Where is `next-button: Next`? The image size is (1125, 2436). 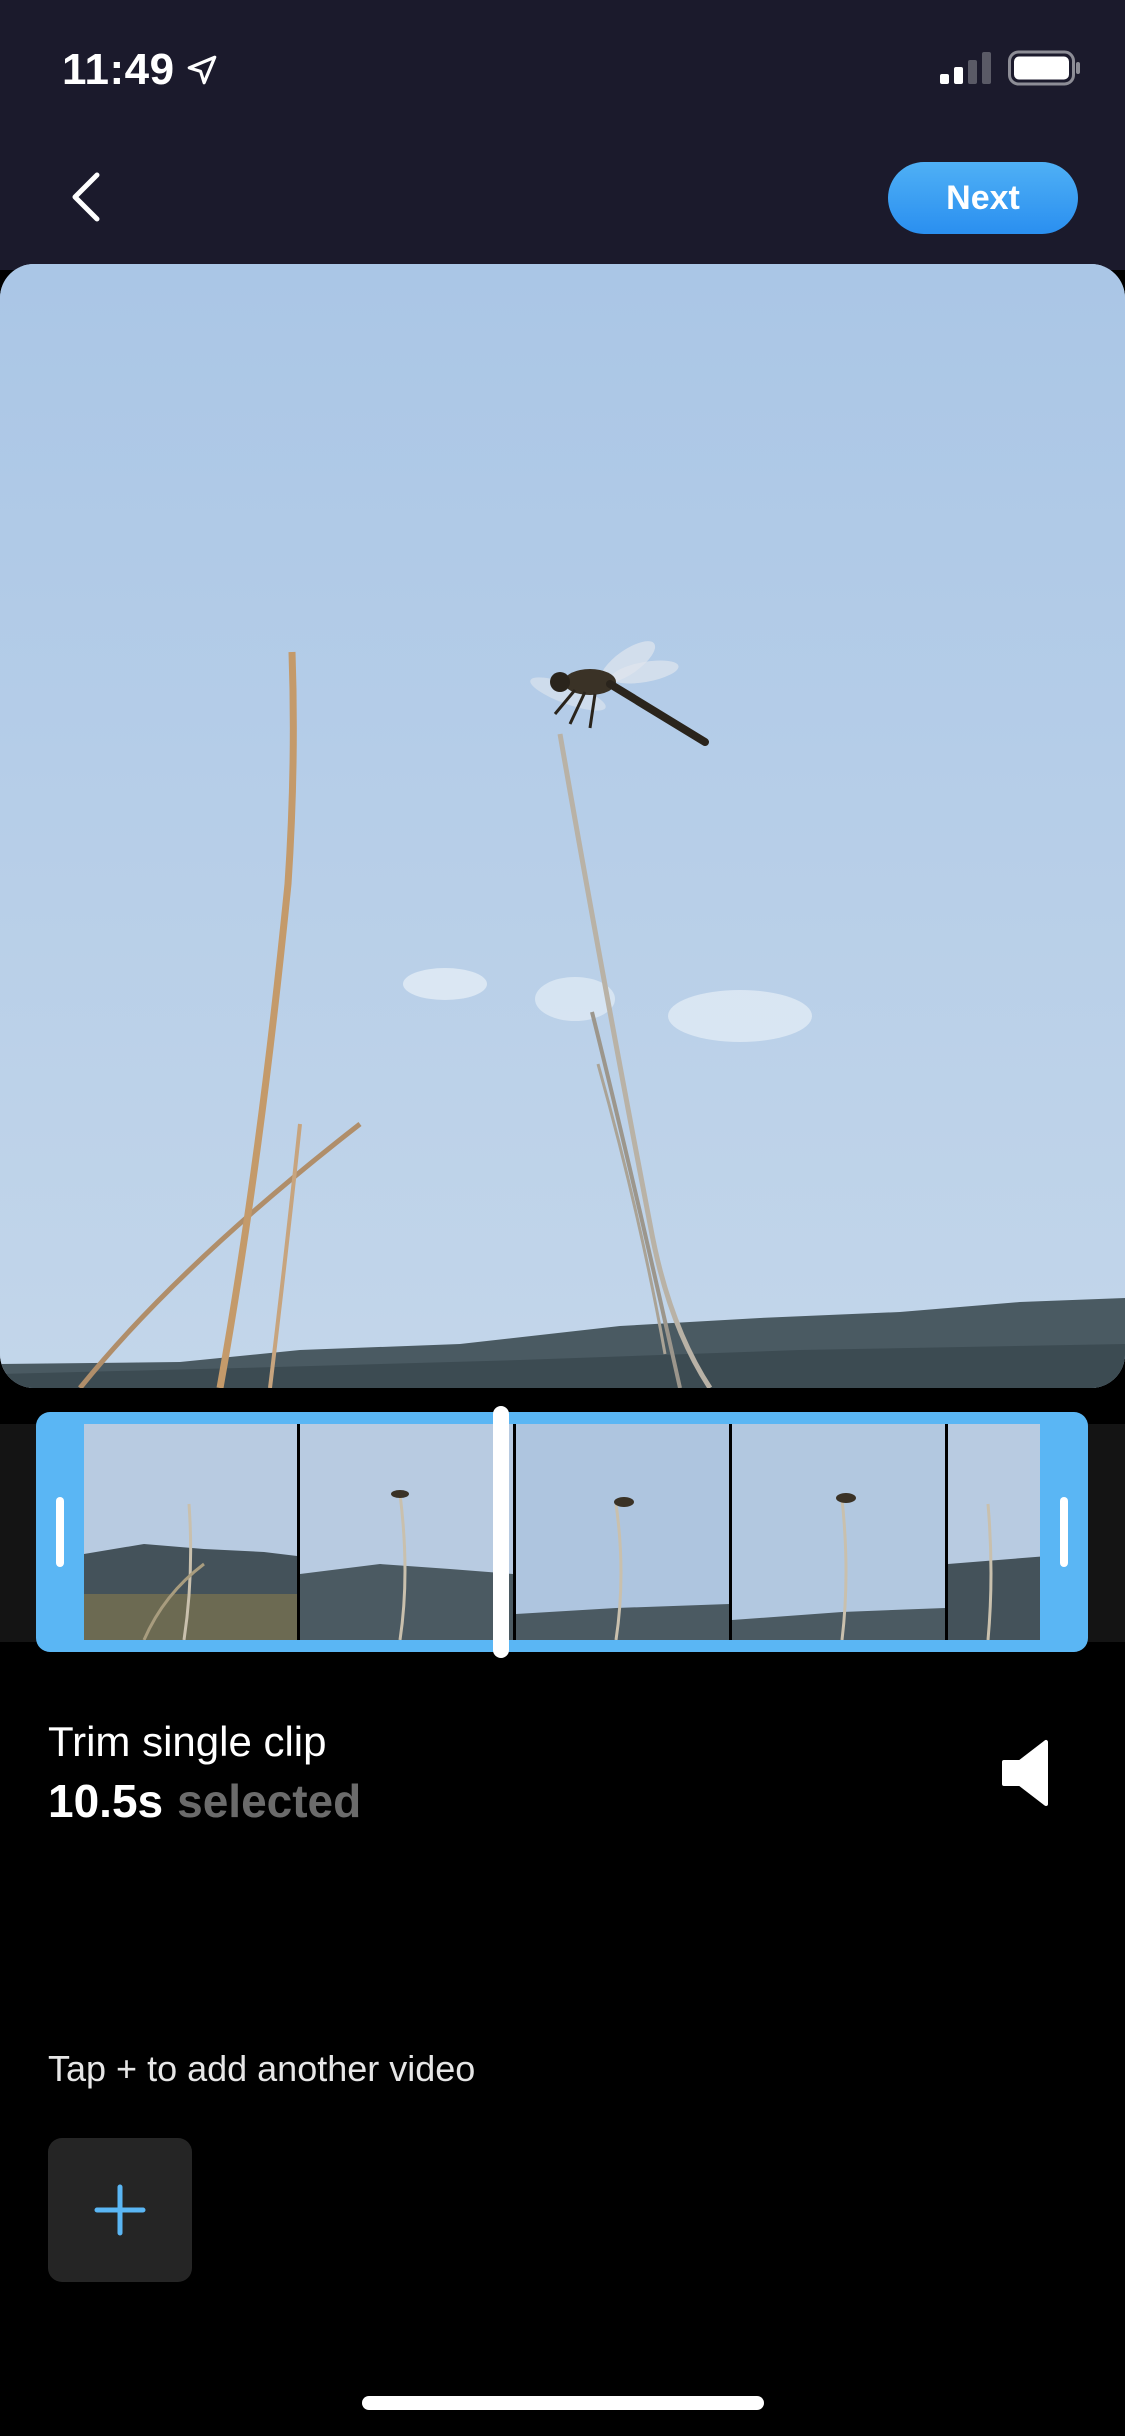 next-button: Next is located at coordinates (983, 198).